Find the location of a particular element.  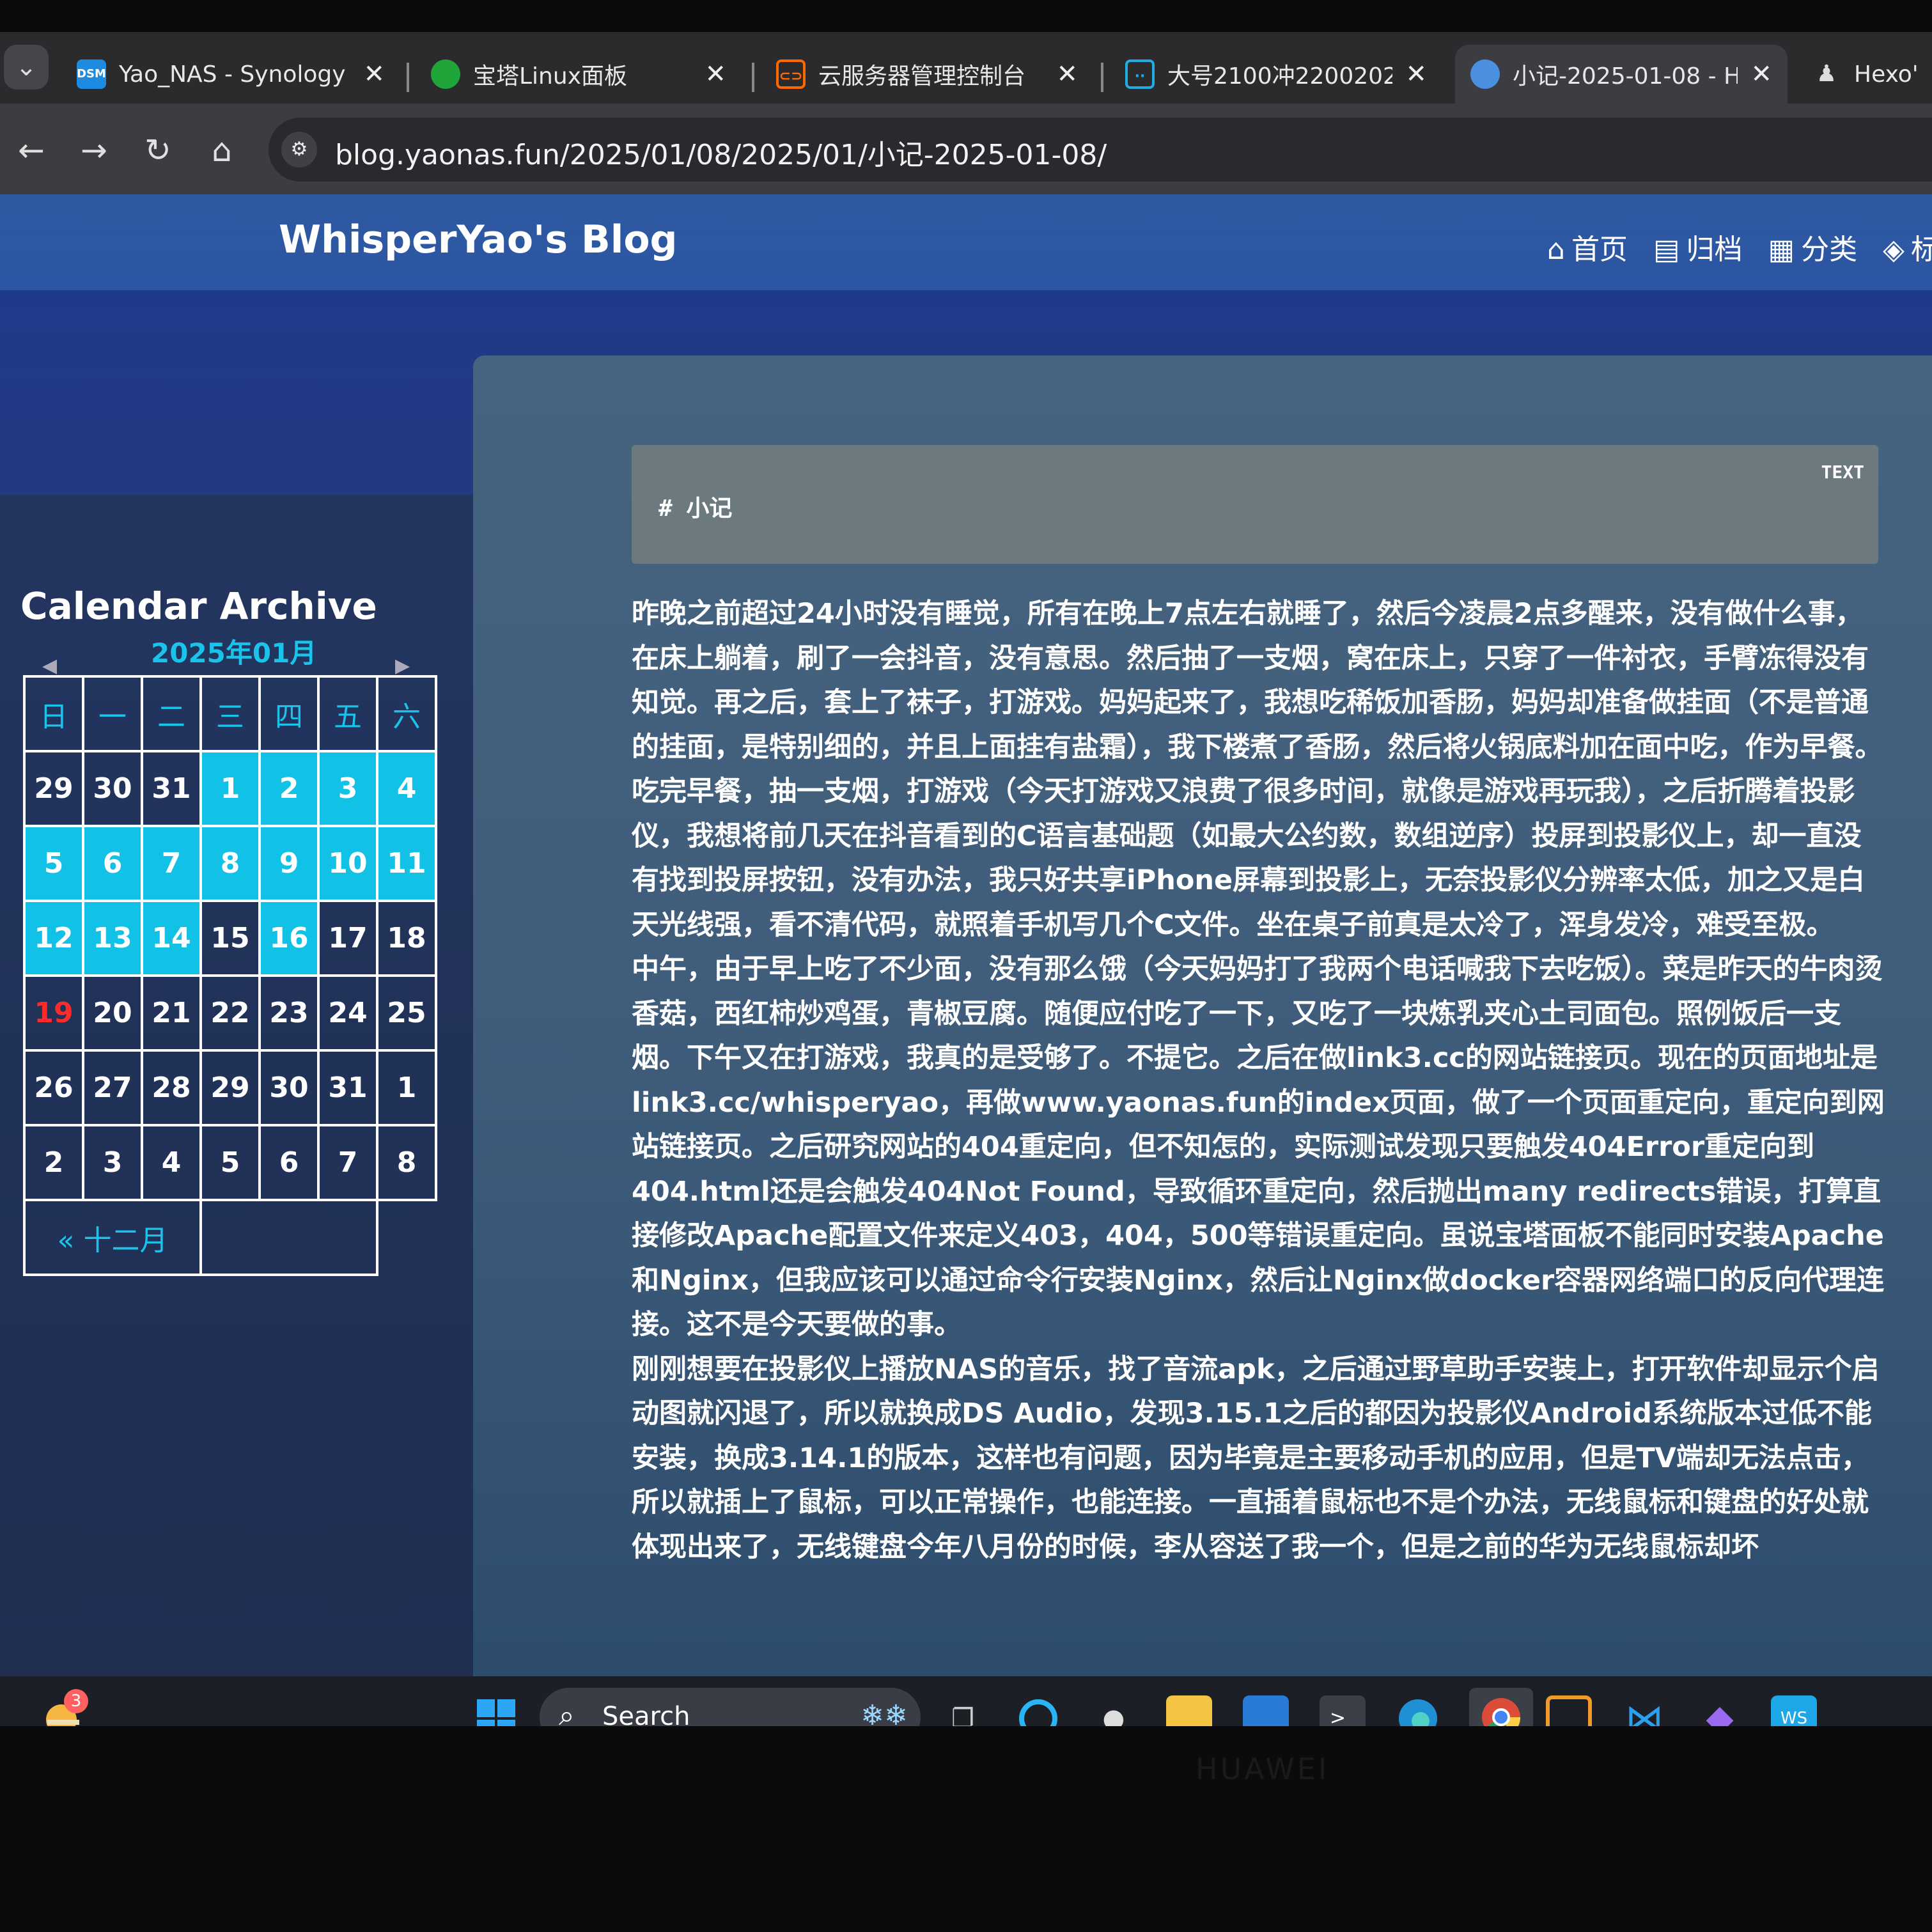

tab-synology: DSM Yao_NAS - Synology Dis ✕ is located at coordinates (230, 74).